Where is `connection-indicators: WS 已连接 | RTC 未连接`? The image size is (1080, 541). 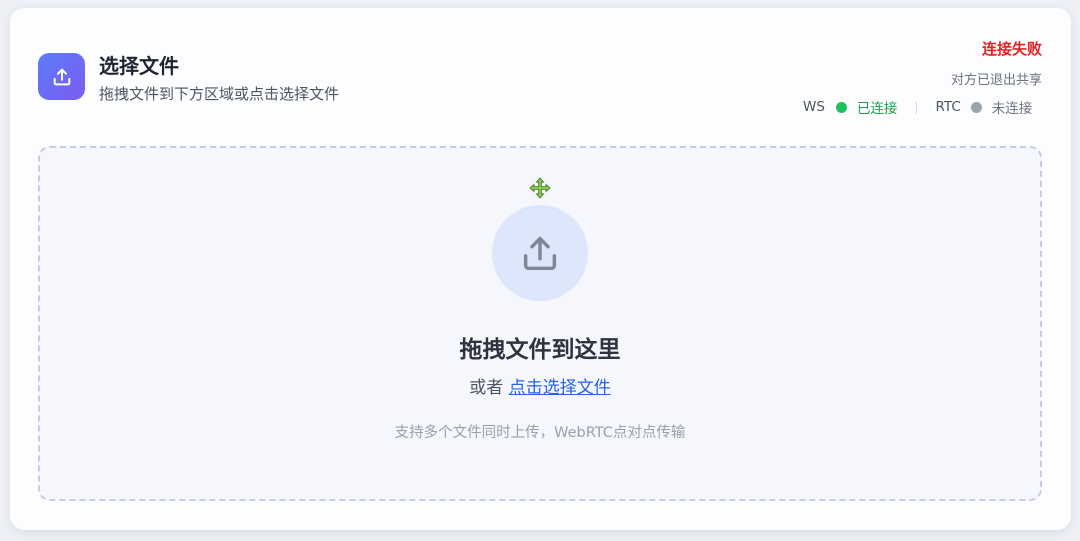 connection-indicators: WS 已连接 | RTC 未连接 is located at coordinates (917, 107).